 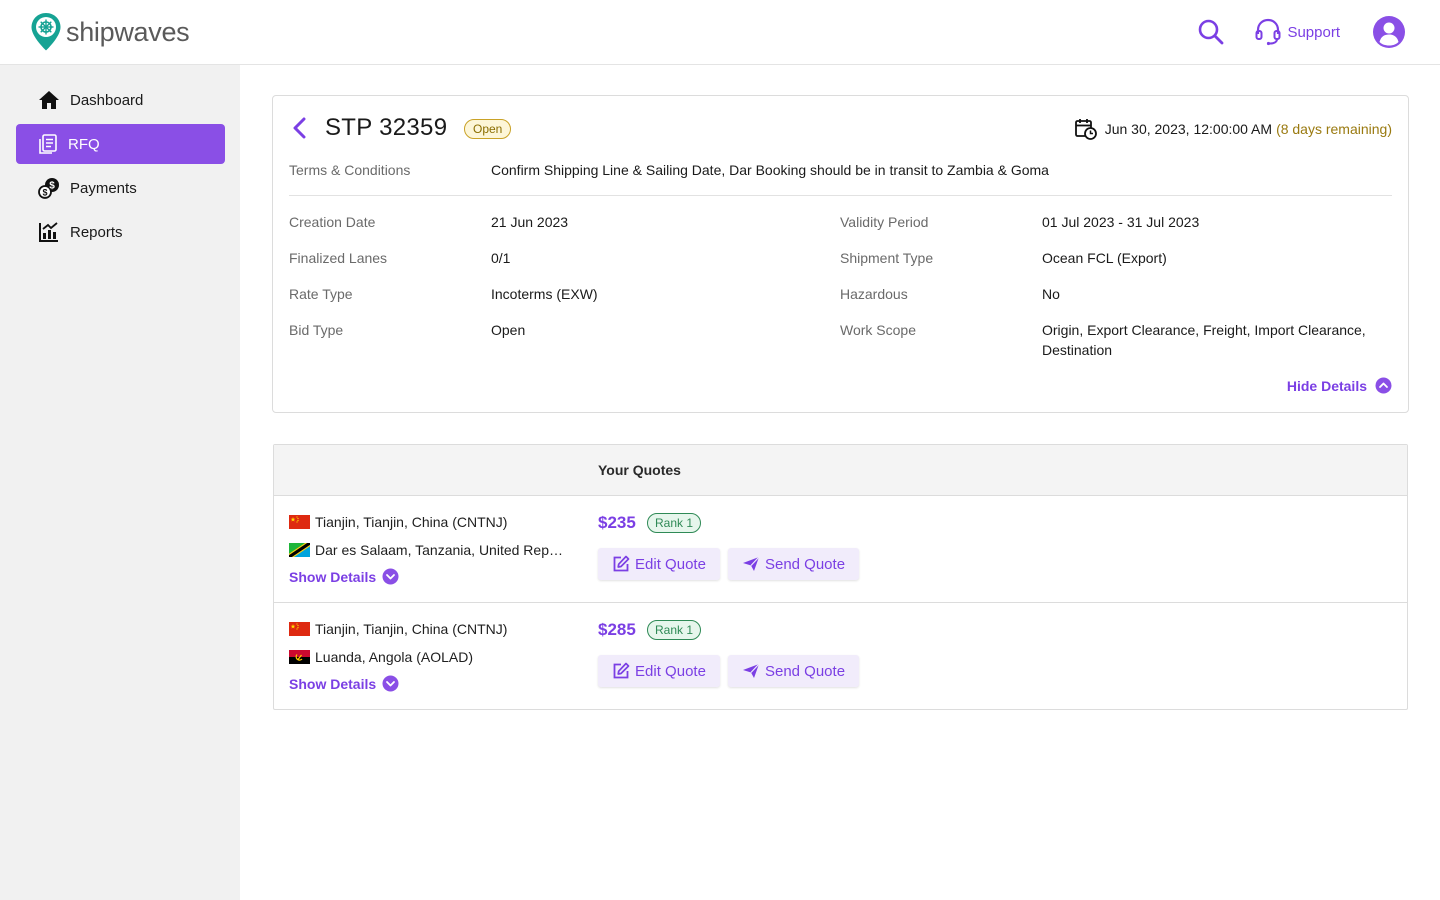 What do you see at coordinates (299, 550) in the screenshot?
I see `tanzania-flag-icon` at bounding box center [299, 550].